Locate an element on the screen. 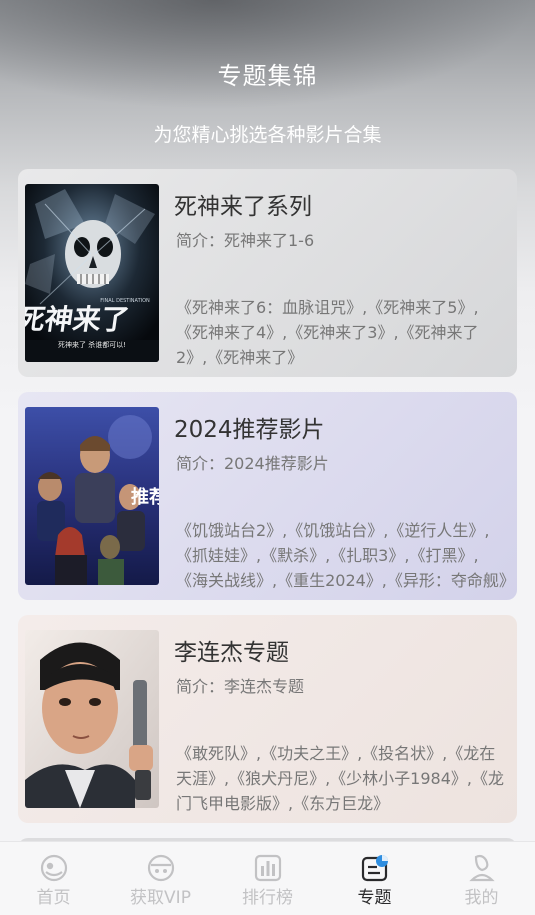 The height and width of the screenshot is (915, 535). tab-profile: 我的 is located at coordinates (481, 878).